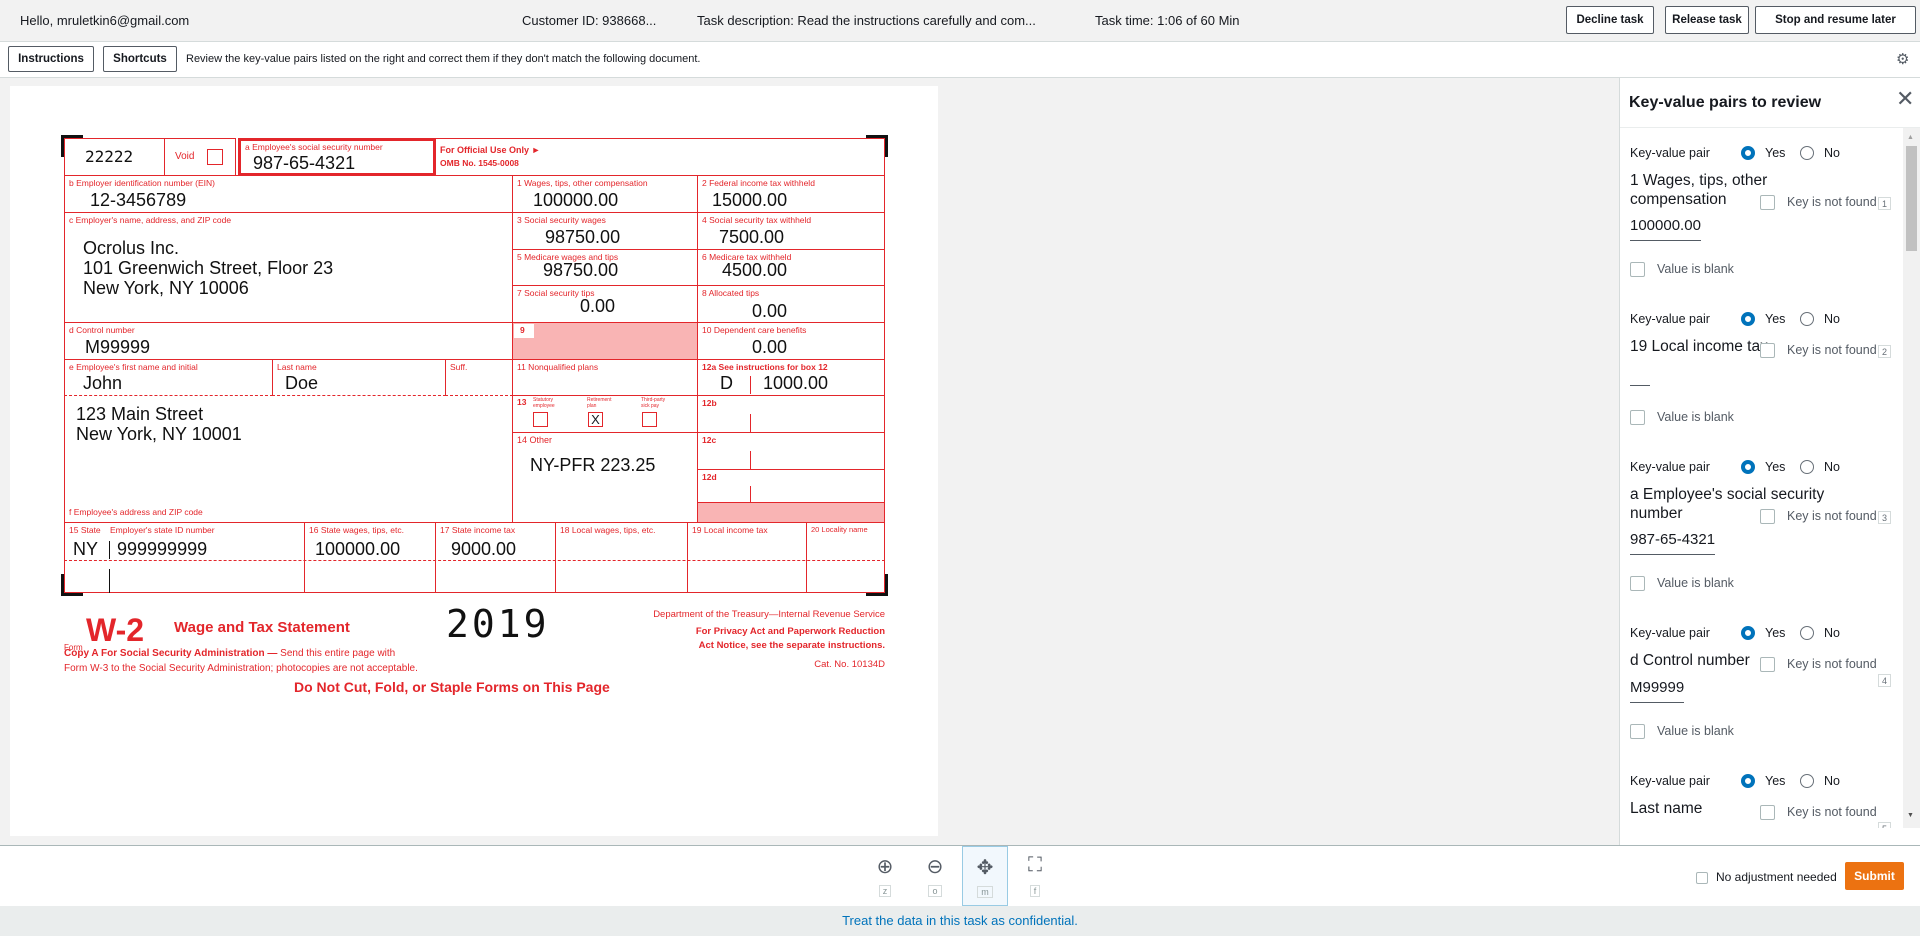  Describe the element at coordinates (576, 200) in the screenshot. I see `value: 100000.00` at that location.